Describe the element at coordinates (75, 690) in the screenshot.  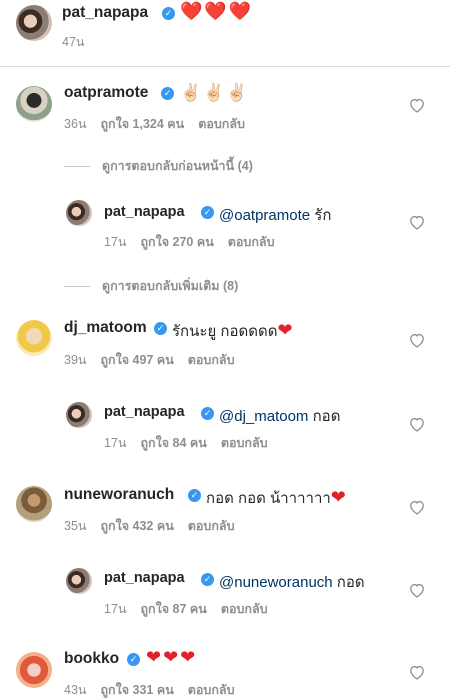
I see `comment-time: 43น` at that location.